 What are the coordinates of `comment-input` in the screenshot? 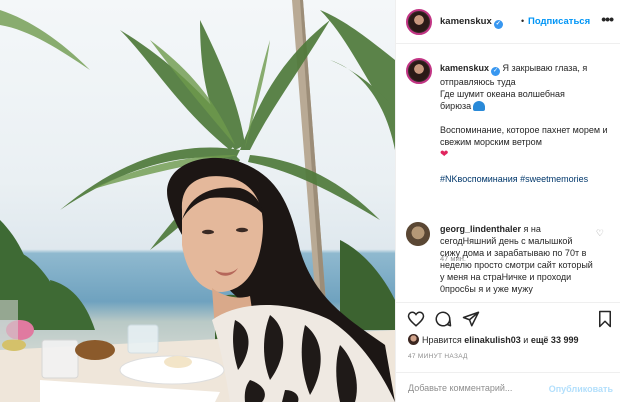 It's located at (475, 388).